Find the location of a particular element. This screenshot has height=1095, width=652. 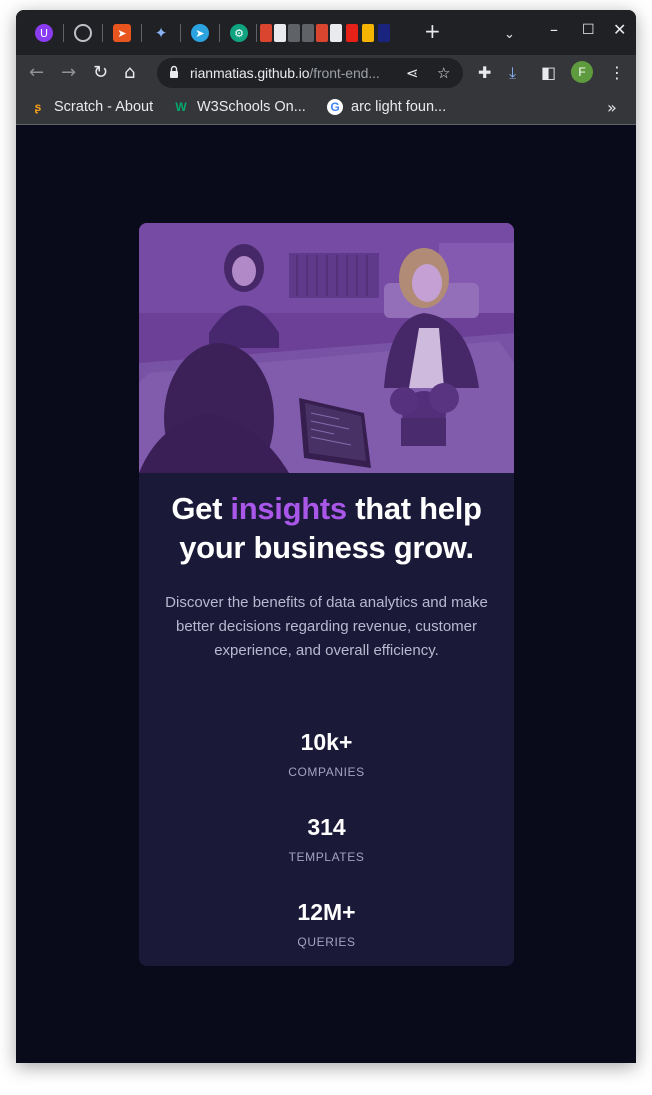

github-tab-icon is located at coordinates (83, 33).